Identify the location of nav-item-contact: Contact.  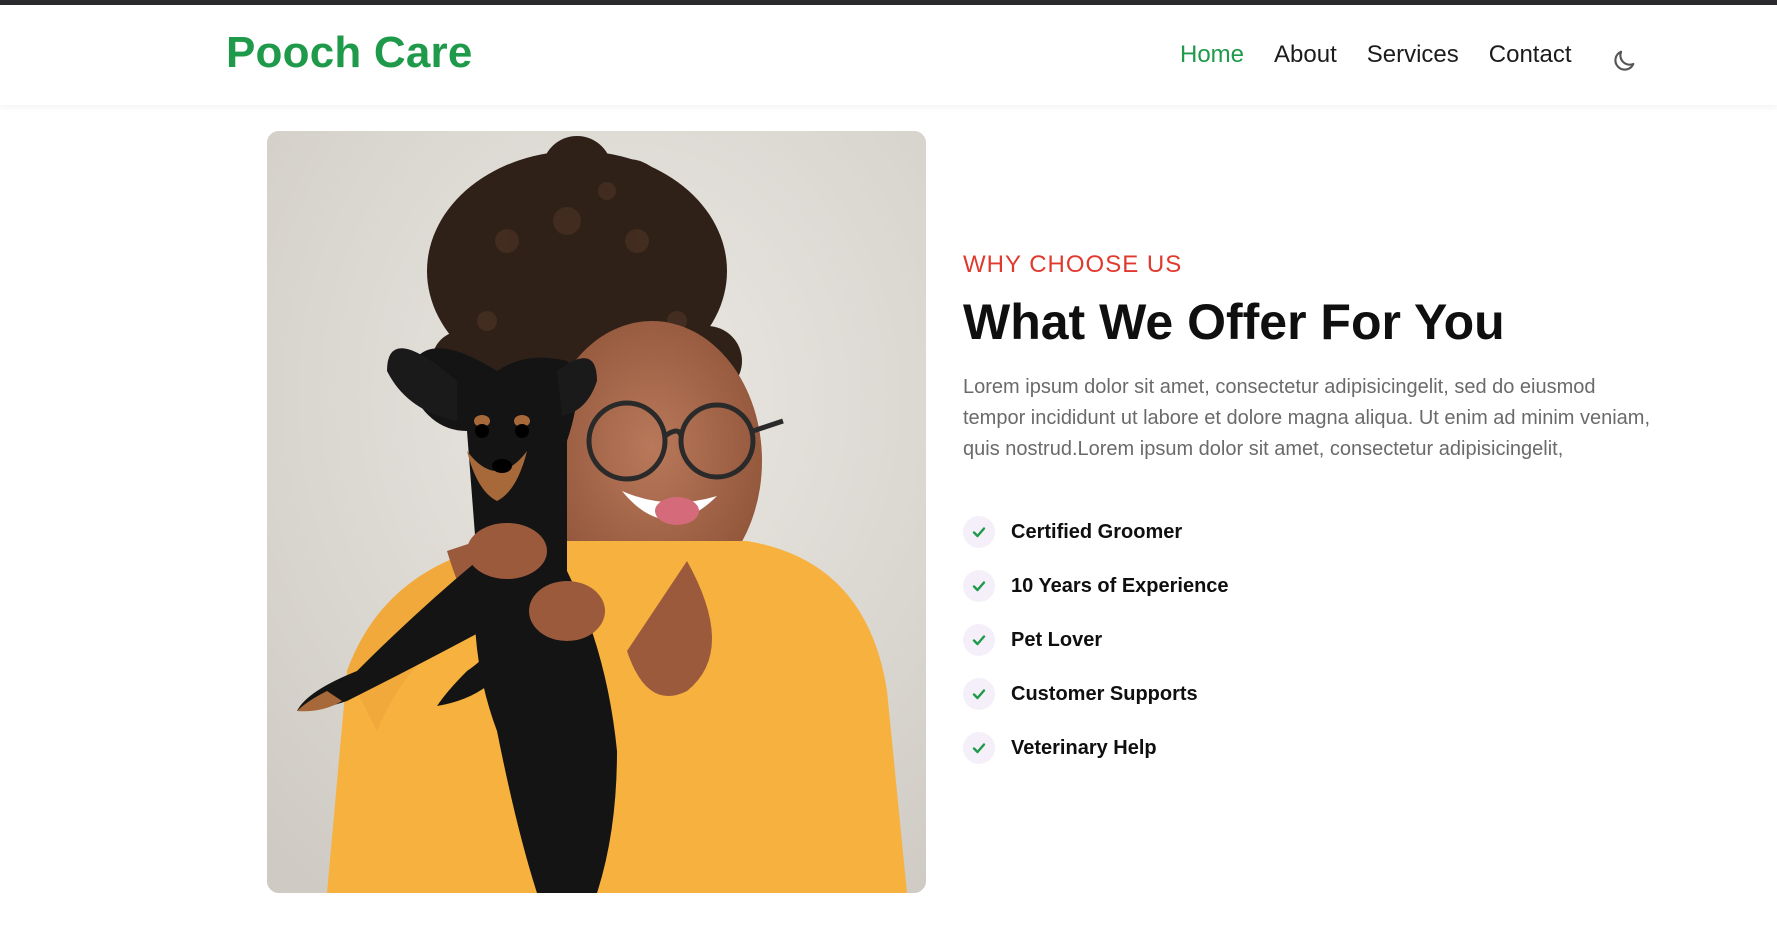
(1530, 55).